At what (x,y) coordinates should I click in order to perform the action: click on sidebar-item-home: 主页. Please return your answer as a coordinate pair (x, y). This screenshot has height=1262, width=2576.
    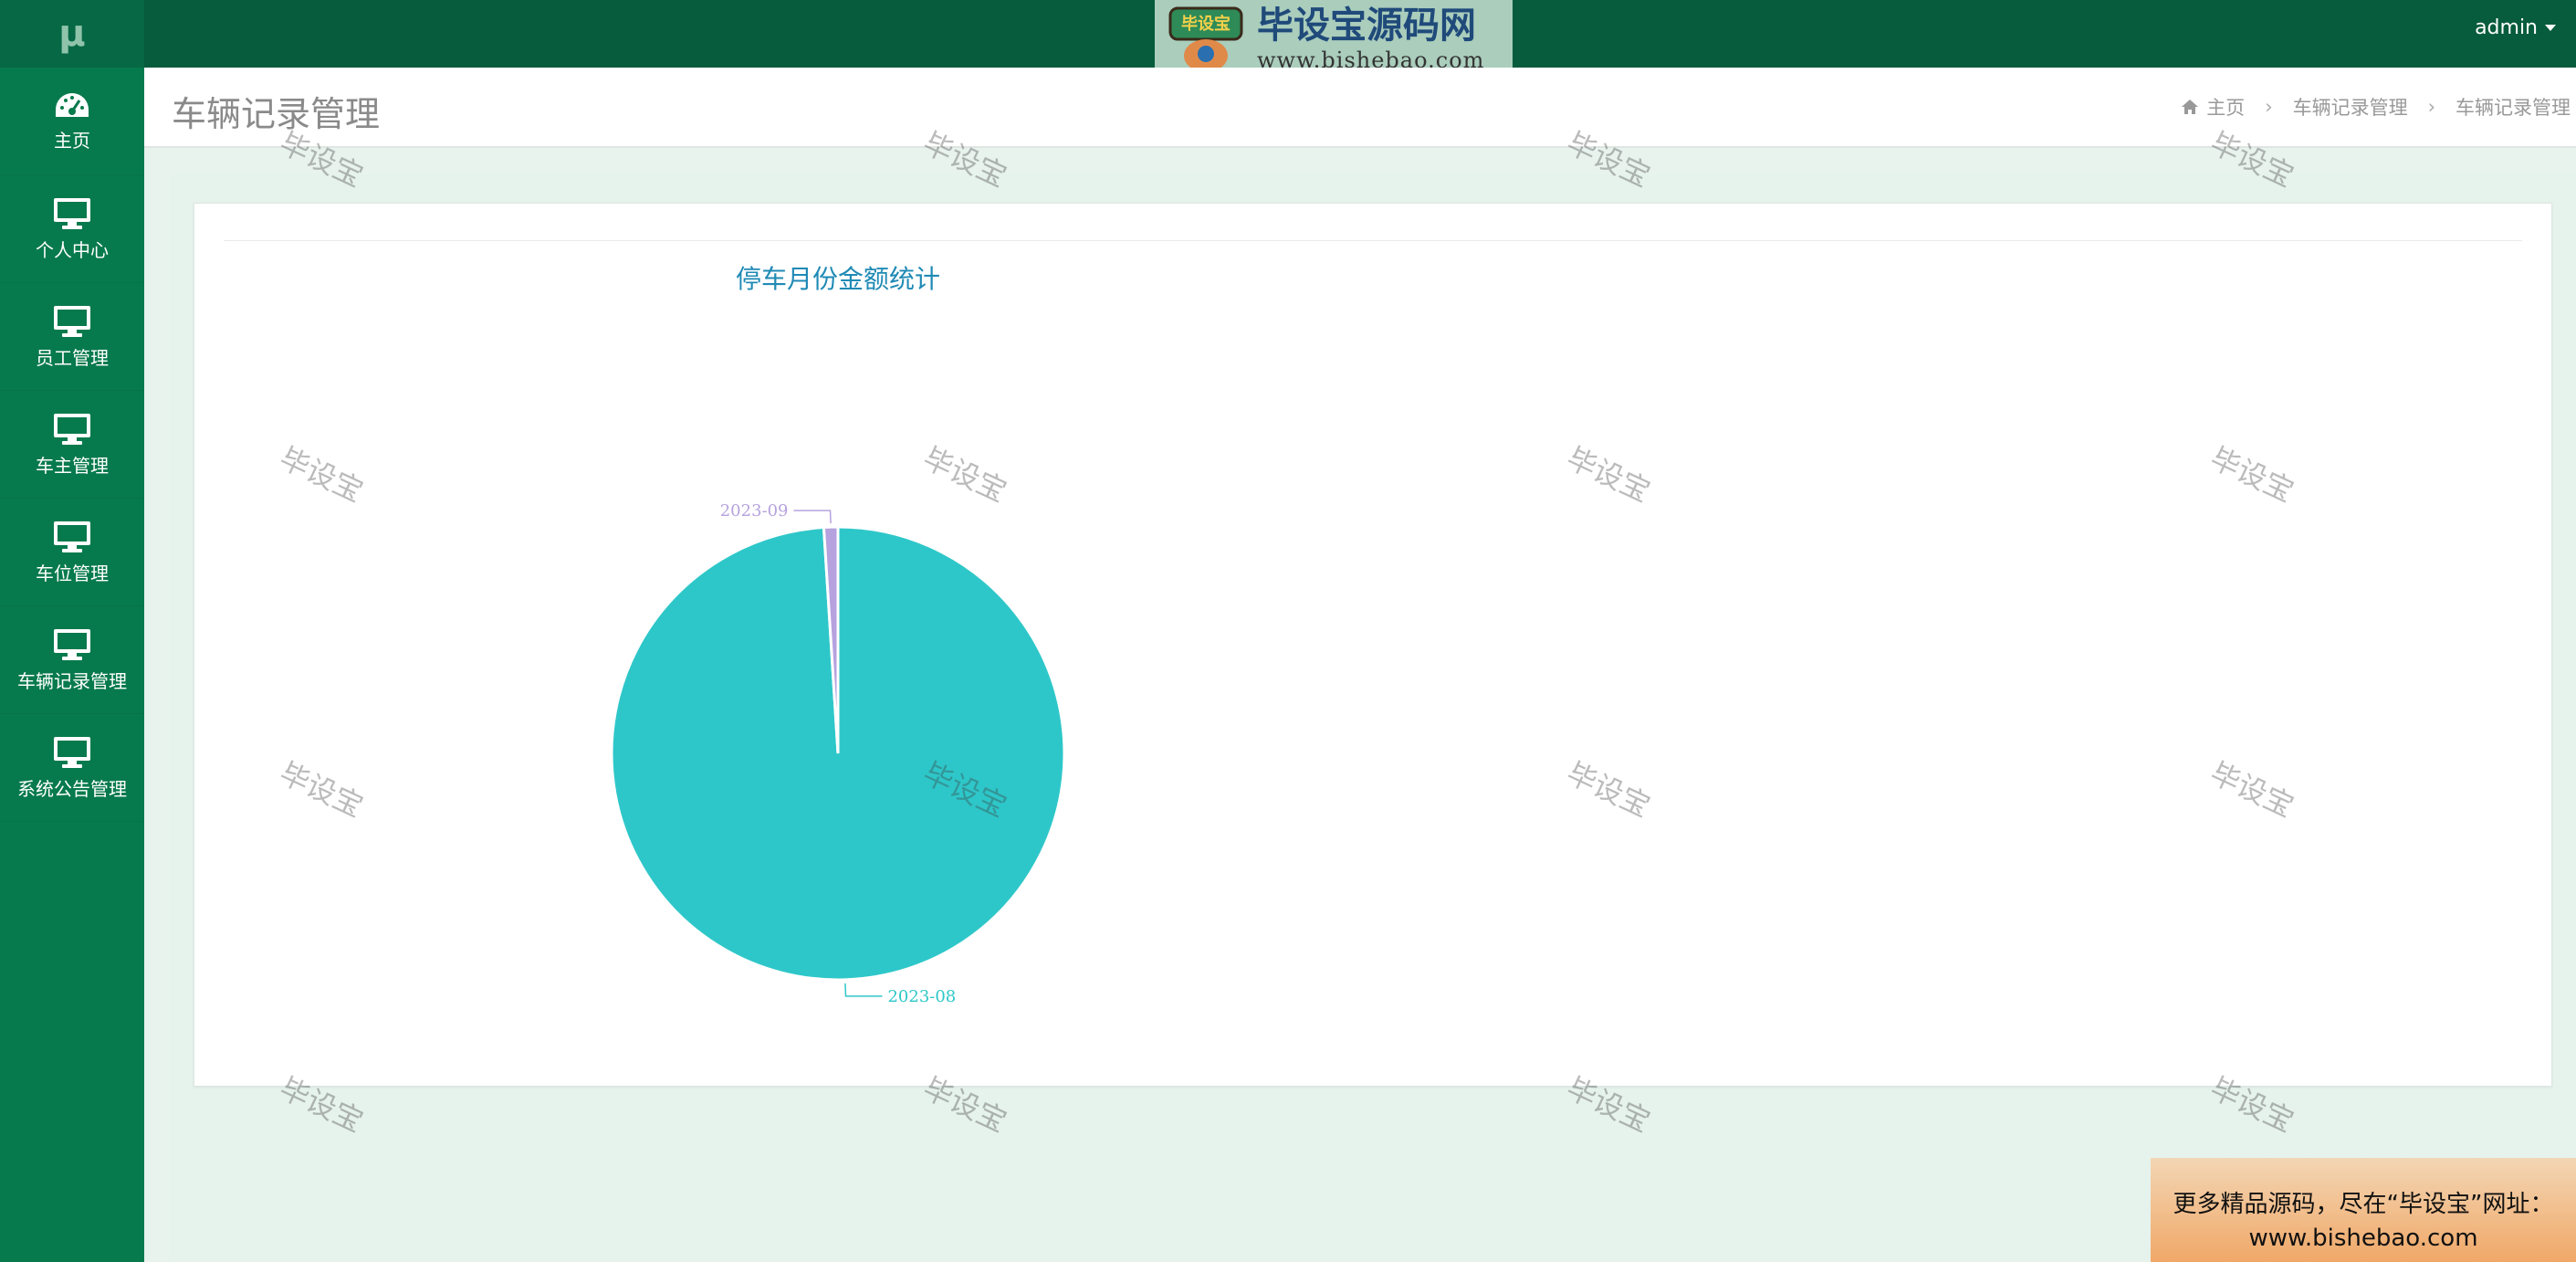
    Looking at the image, I should click on (72, 121).